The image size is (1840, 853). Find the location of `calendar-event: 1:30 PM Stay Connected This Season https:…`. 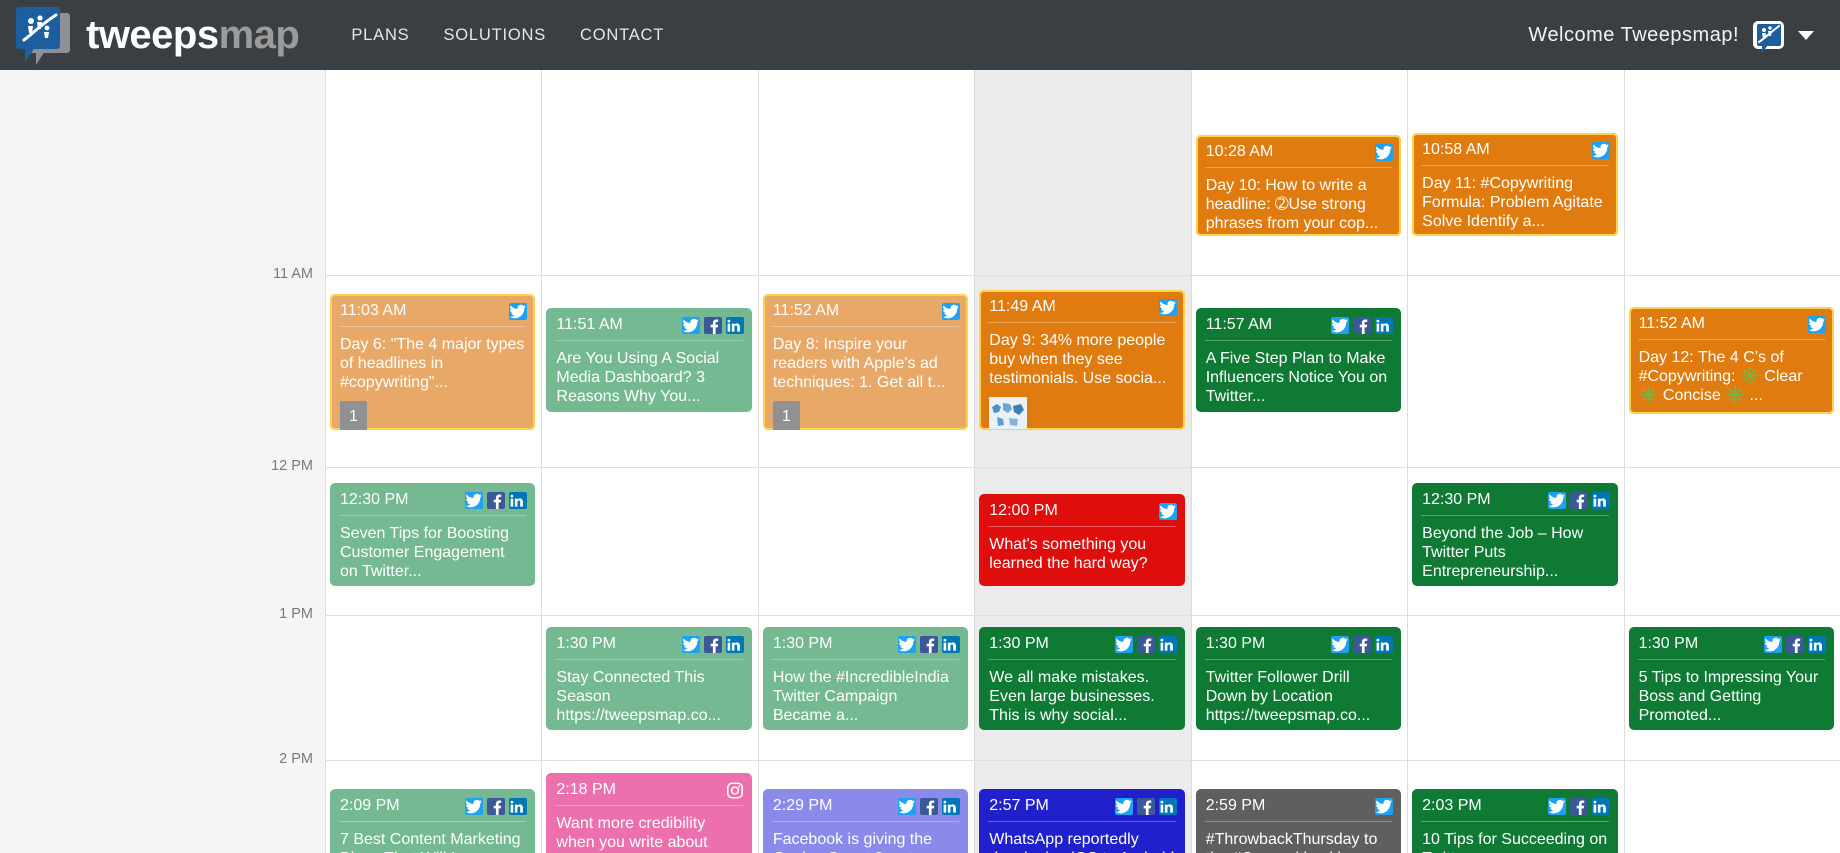

calendar-event: 1:30 PM Stay Connected This Season https:… is located at coordinates (649, 678).